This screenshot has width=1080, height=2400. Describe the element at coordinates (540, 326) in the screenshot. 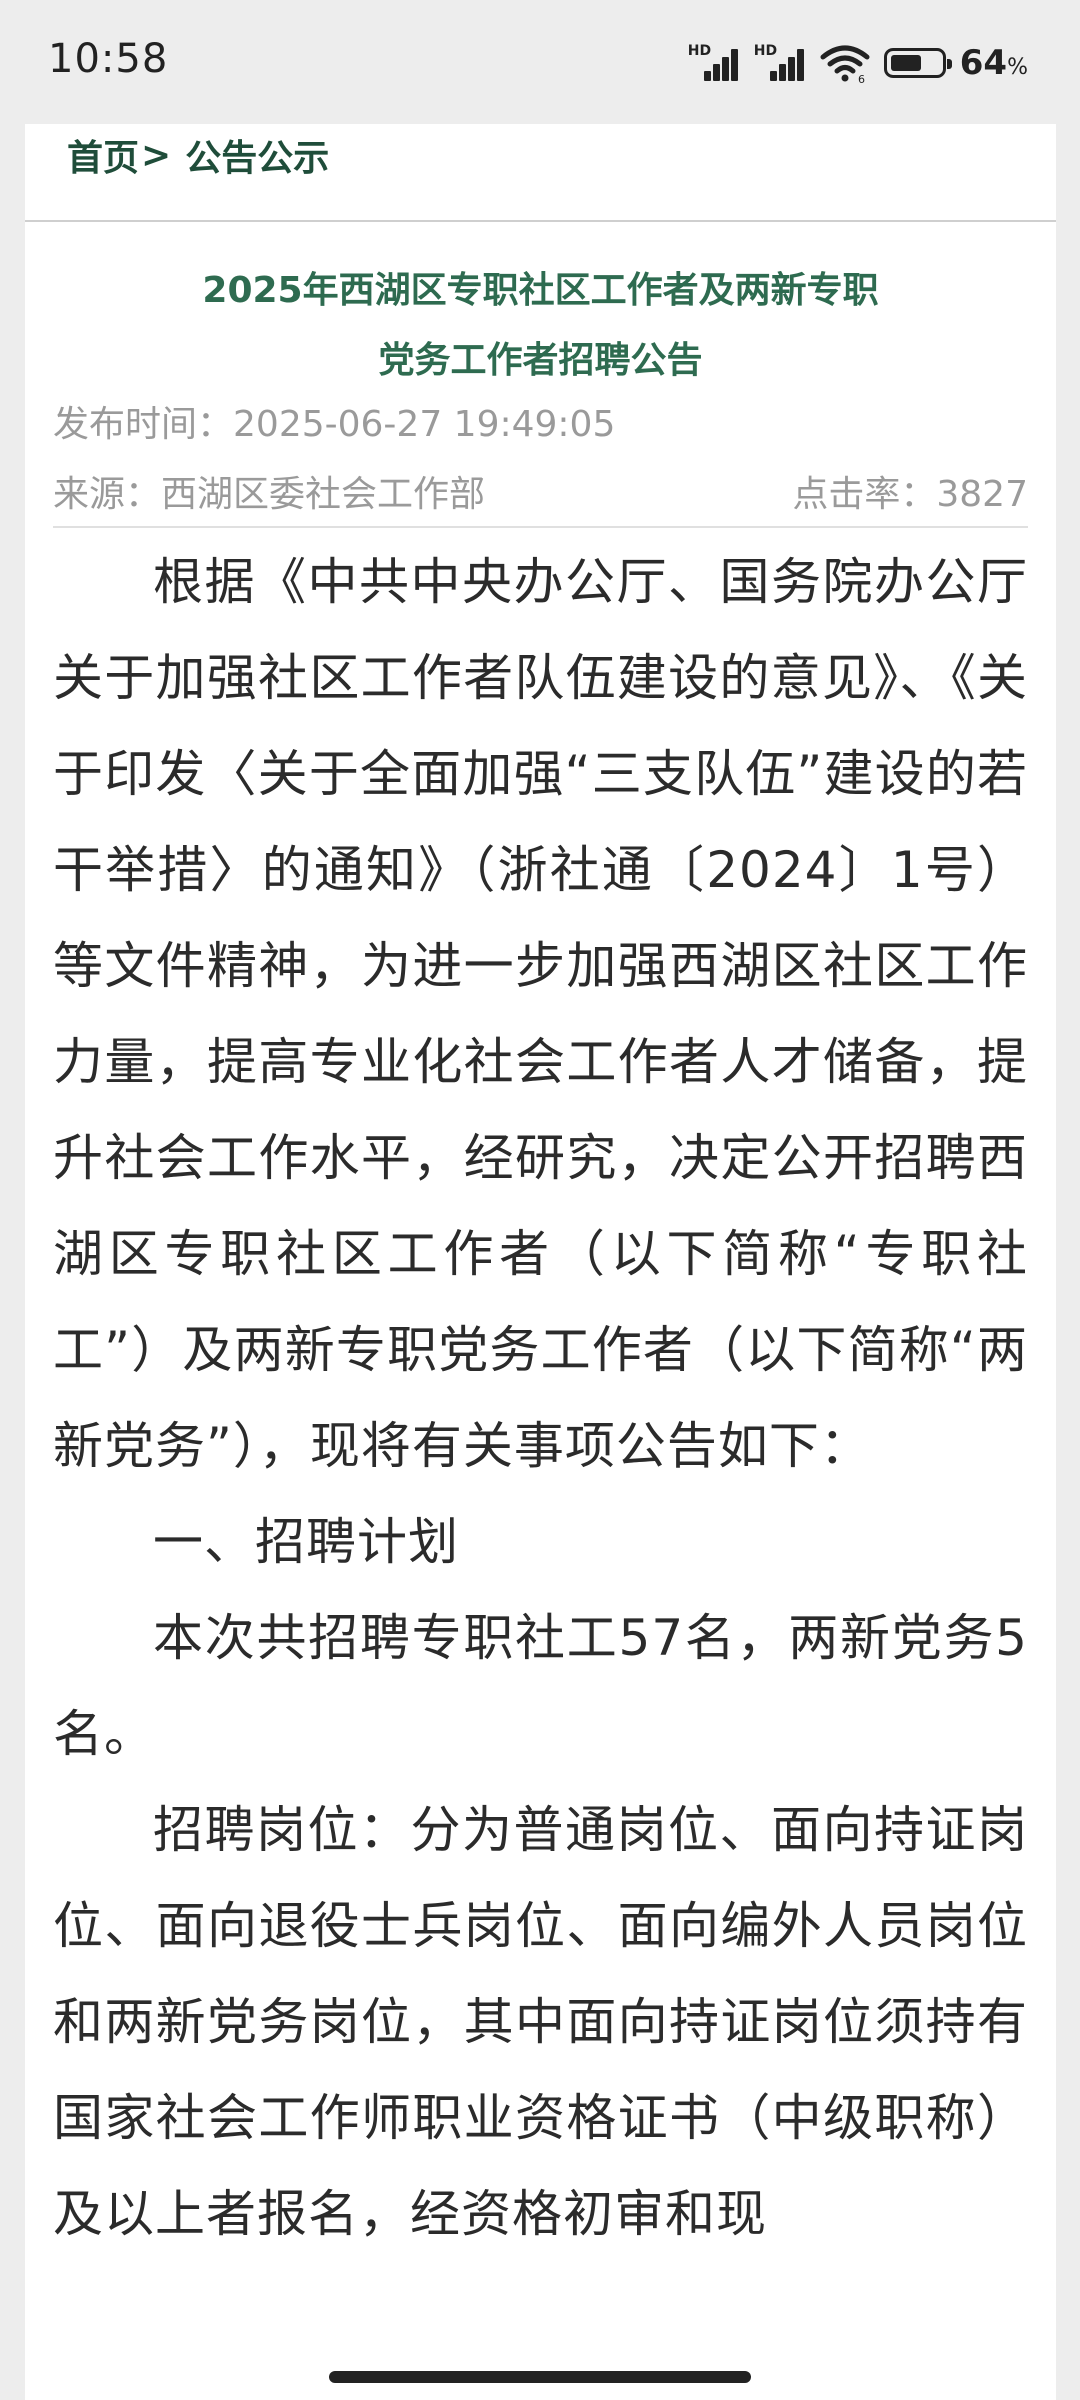

I see `article-title: 2025年西湖区专职社区工作者及两新专职 党务工作者招聘公告` at that location.